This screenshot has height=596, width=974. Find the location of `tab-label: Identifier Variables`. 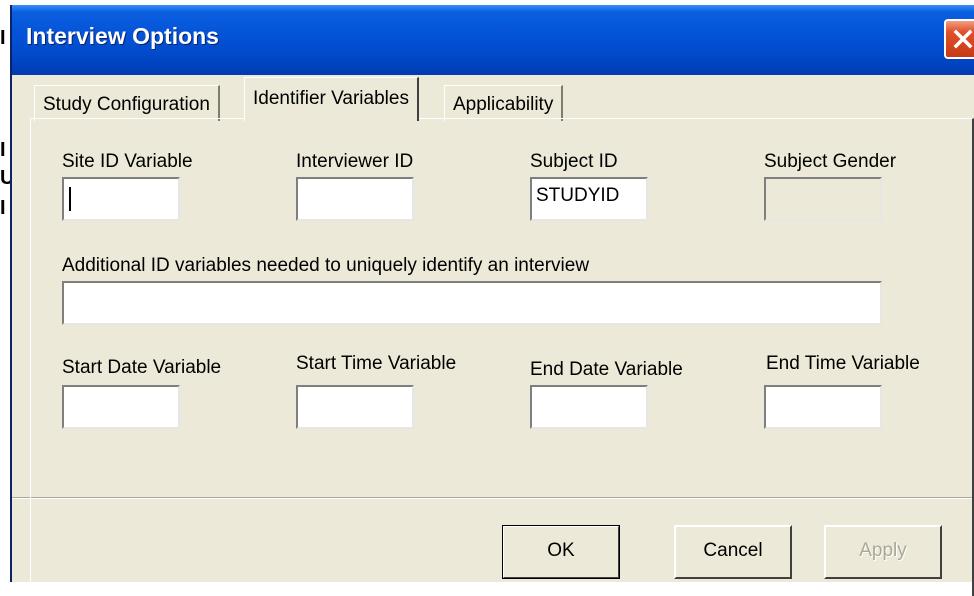

tab-label: Identifier Variables is located at coordinates (331, 98).